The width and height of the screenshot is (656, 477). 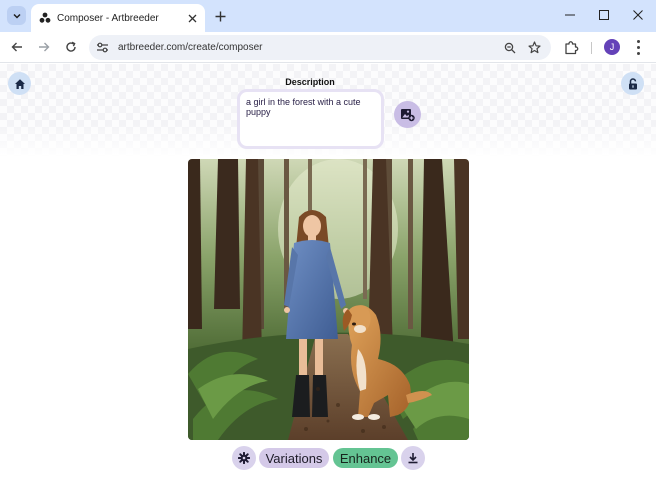 I want to click on arrow-left-icon, so click(x=16, y=47).